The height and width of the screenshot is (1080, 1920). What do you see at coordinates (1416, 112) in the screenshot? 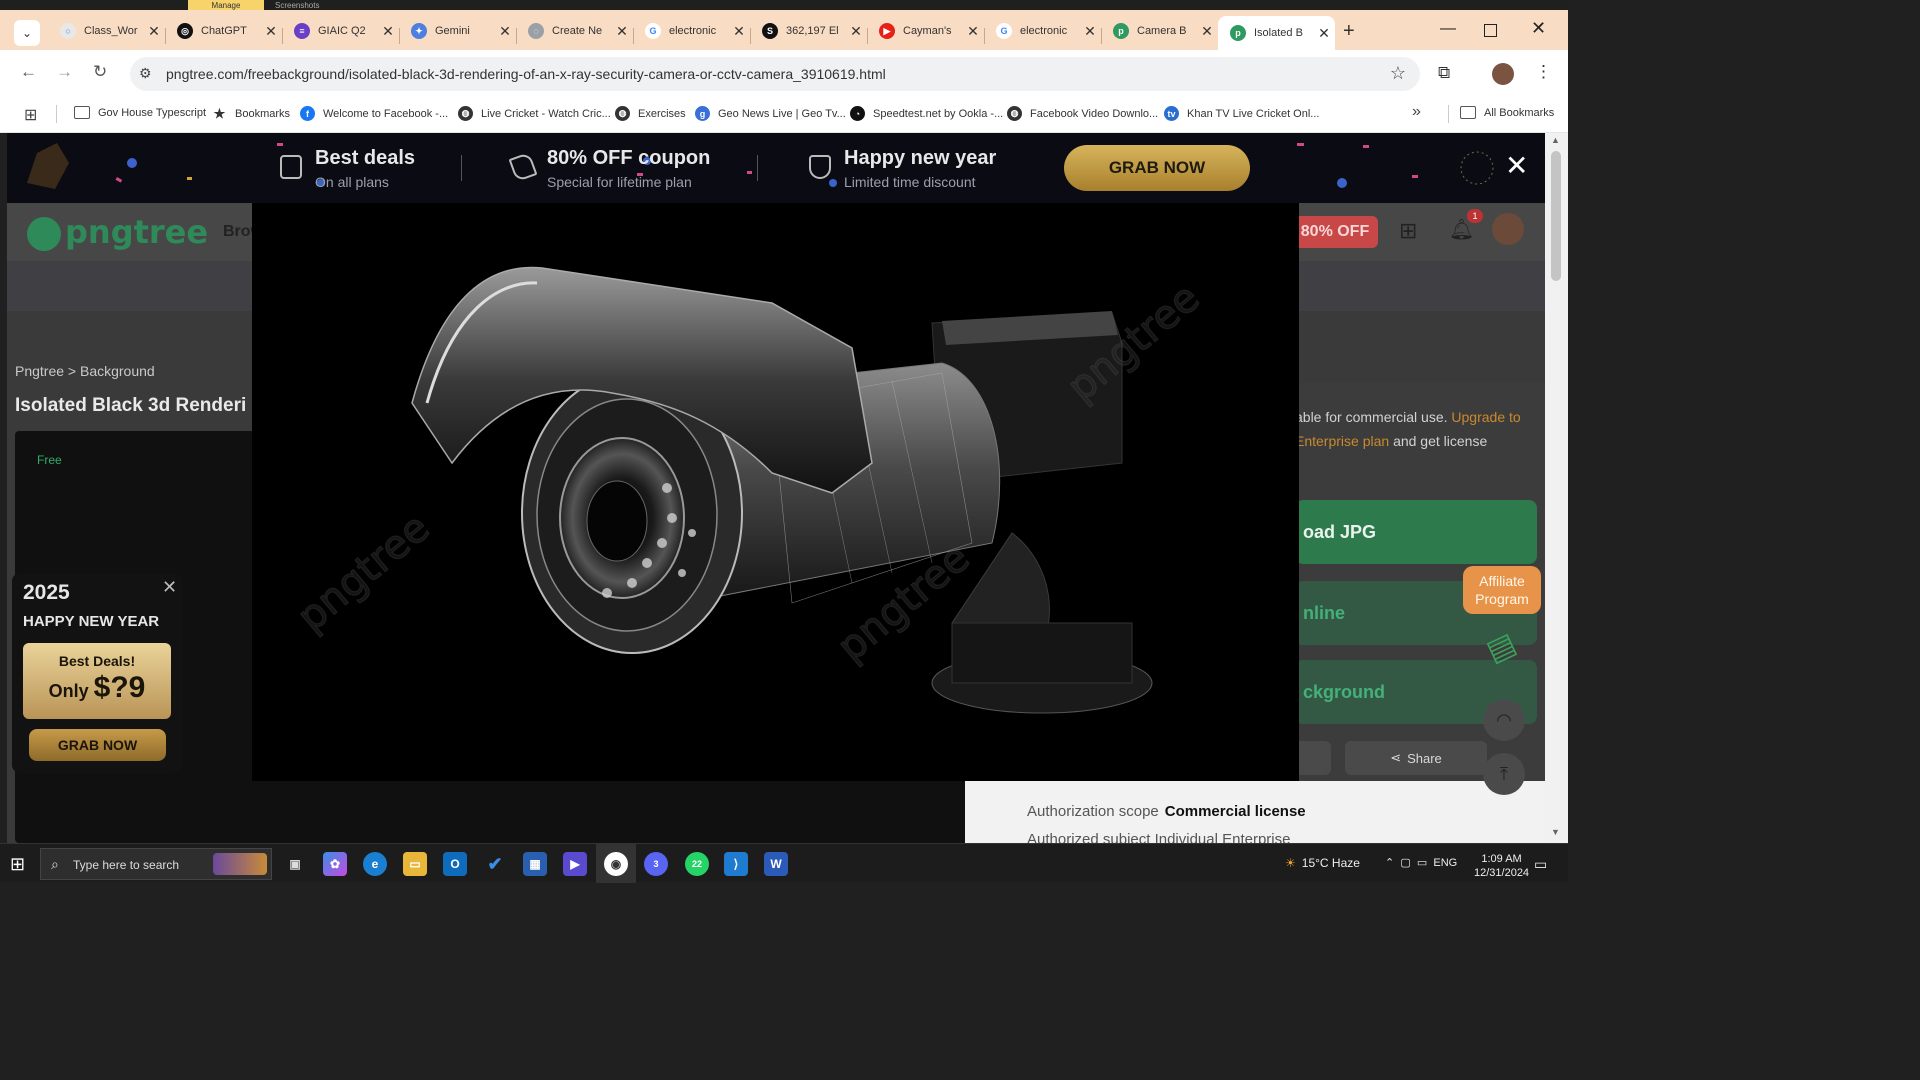
I see `more-bookmarks-icon: »` at bounding box center [1416, 112].